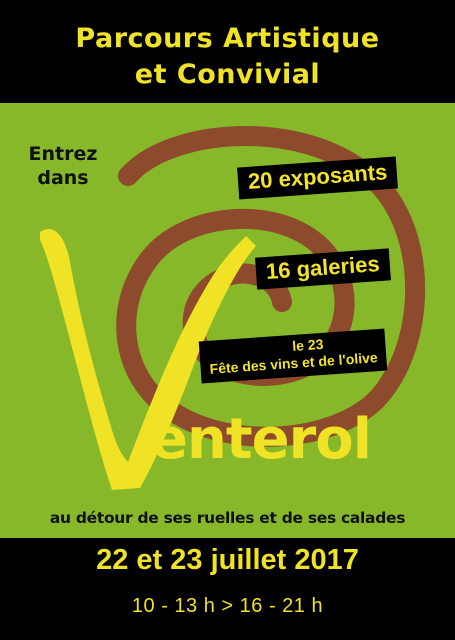 This screenshot has height=640, width=455. Describe the element at coordinates (63, 154) in the screenshot. I see `intro-line1: Entrez` at that location.